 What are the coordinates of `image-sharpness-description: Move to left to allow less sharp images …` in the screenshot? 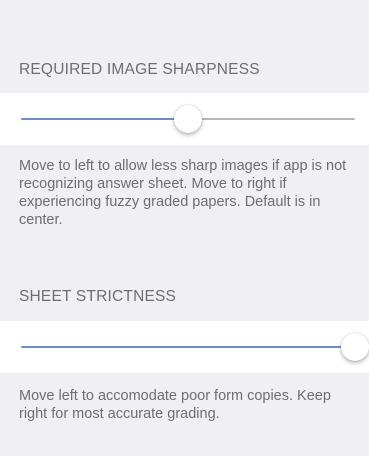 It's located at (183, 193).